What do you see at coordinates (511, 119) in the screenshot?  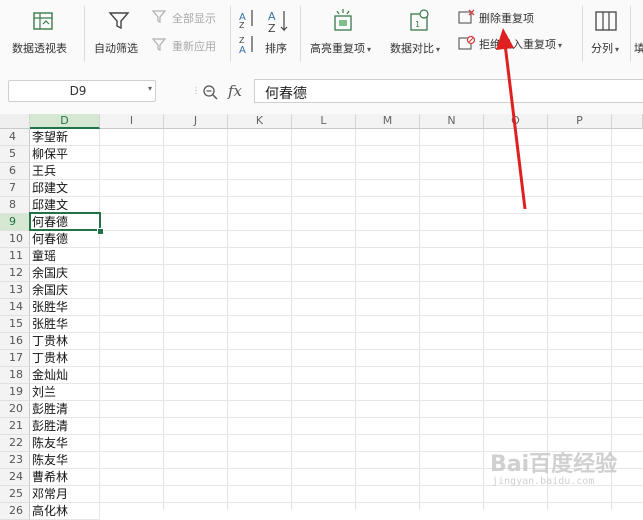 I see `red-annotation-arrow` at bounding box center [511, 119].